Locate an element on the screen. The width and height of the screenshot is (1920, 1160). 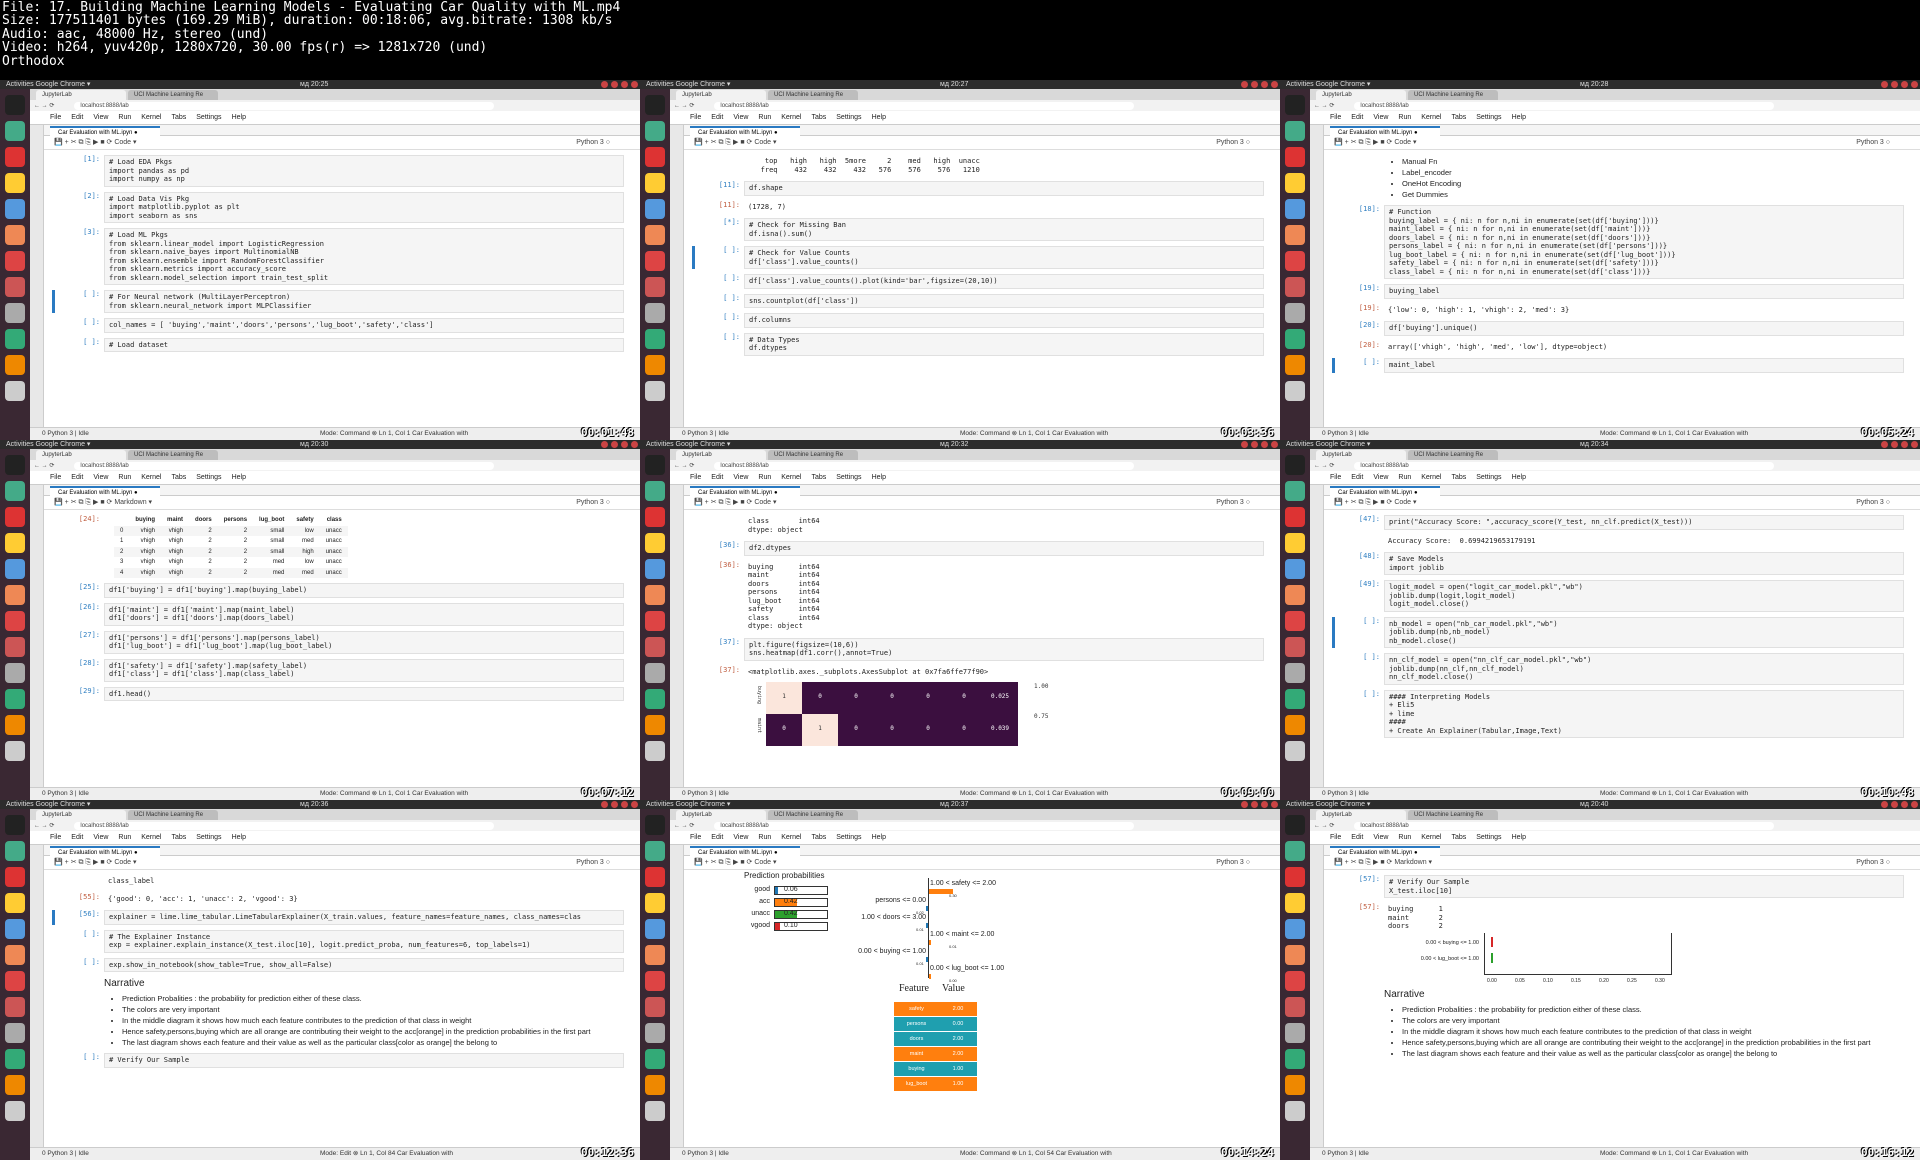
notebook-cell: [36]: df2.dtypes is located at coordinates (991, 548).